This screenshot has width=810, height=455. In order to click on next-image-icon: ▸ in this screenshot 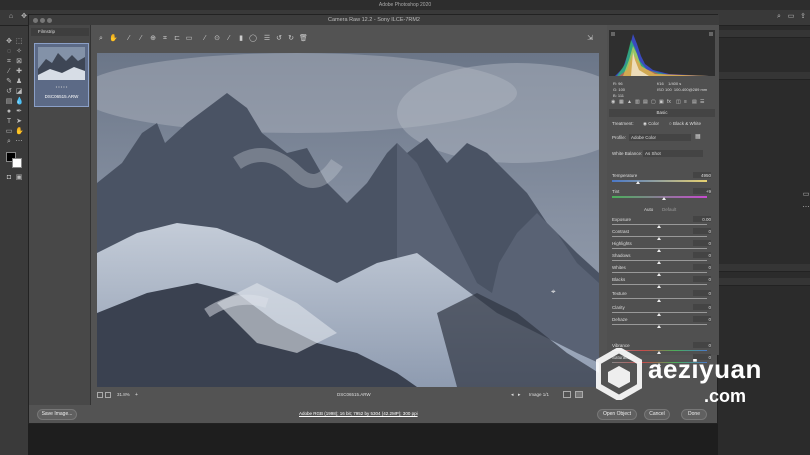, I will do `click(519, 395)`.